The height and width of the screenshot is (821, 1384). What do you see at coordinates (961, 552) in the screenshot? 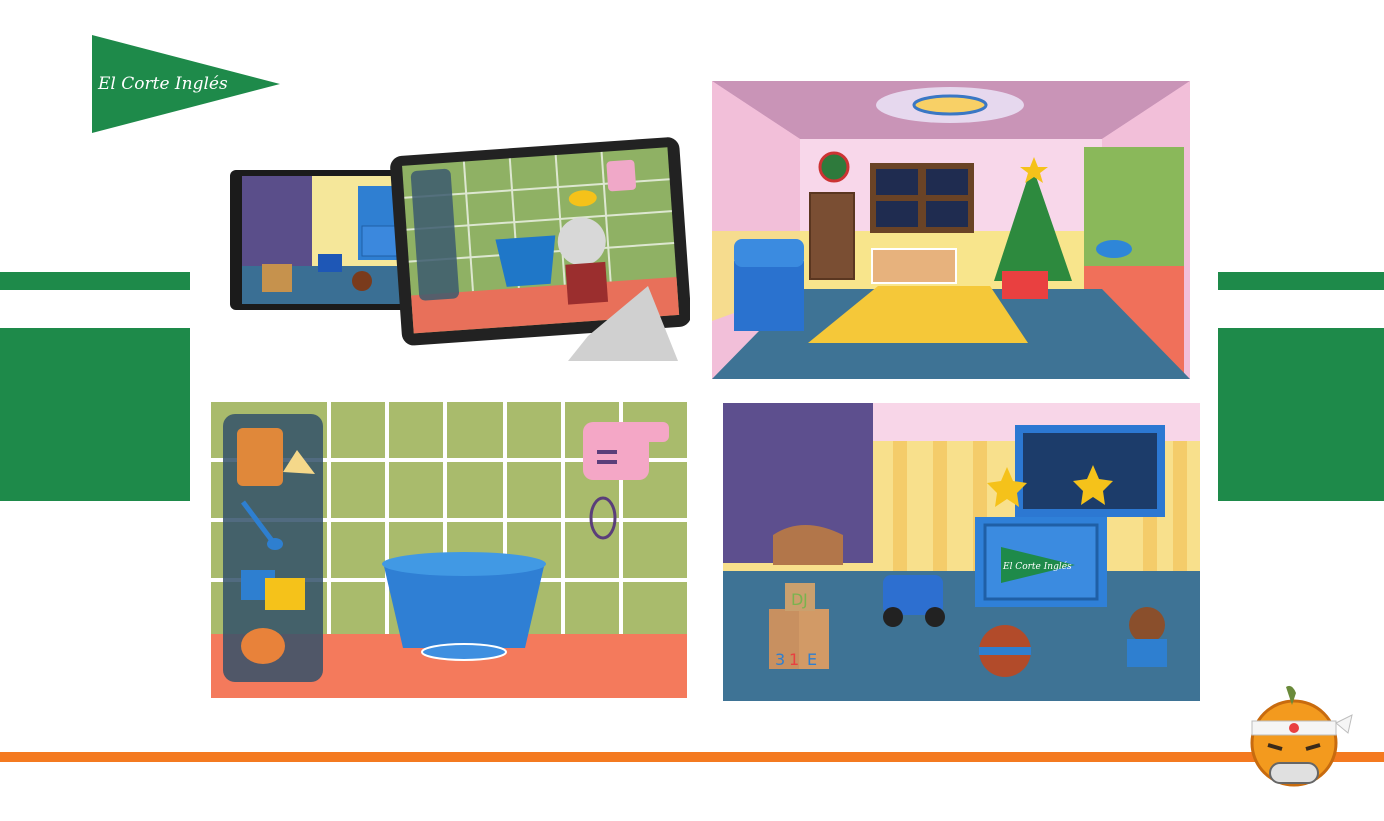
I see `toy-box-scene: El Corte Inglés D J 3 1 E` at bounding box center [961, 552].